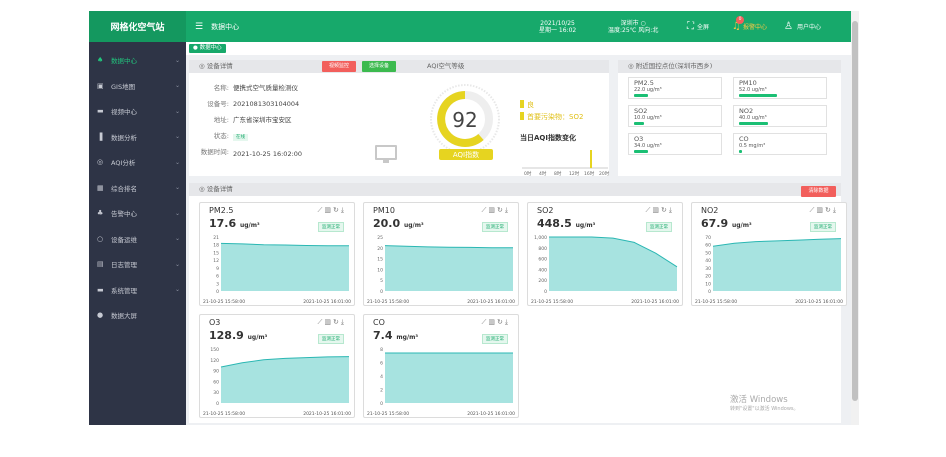 This screenshot has height=457, width=946. I want to click on fullscreen-button: ⛶ 全屏, so click(698, 26).